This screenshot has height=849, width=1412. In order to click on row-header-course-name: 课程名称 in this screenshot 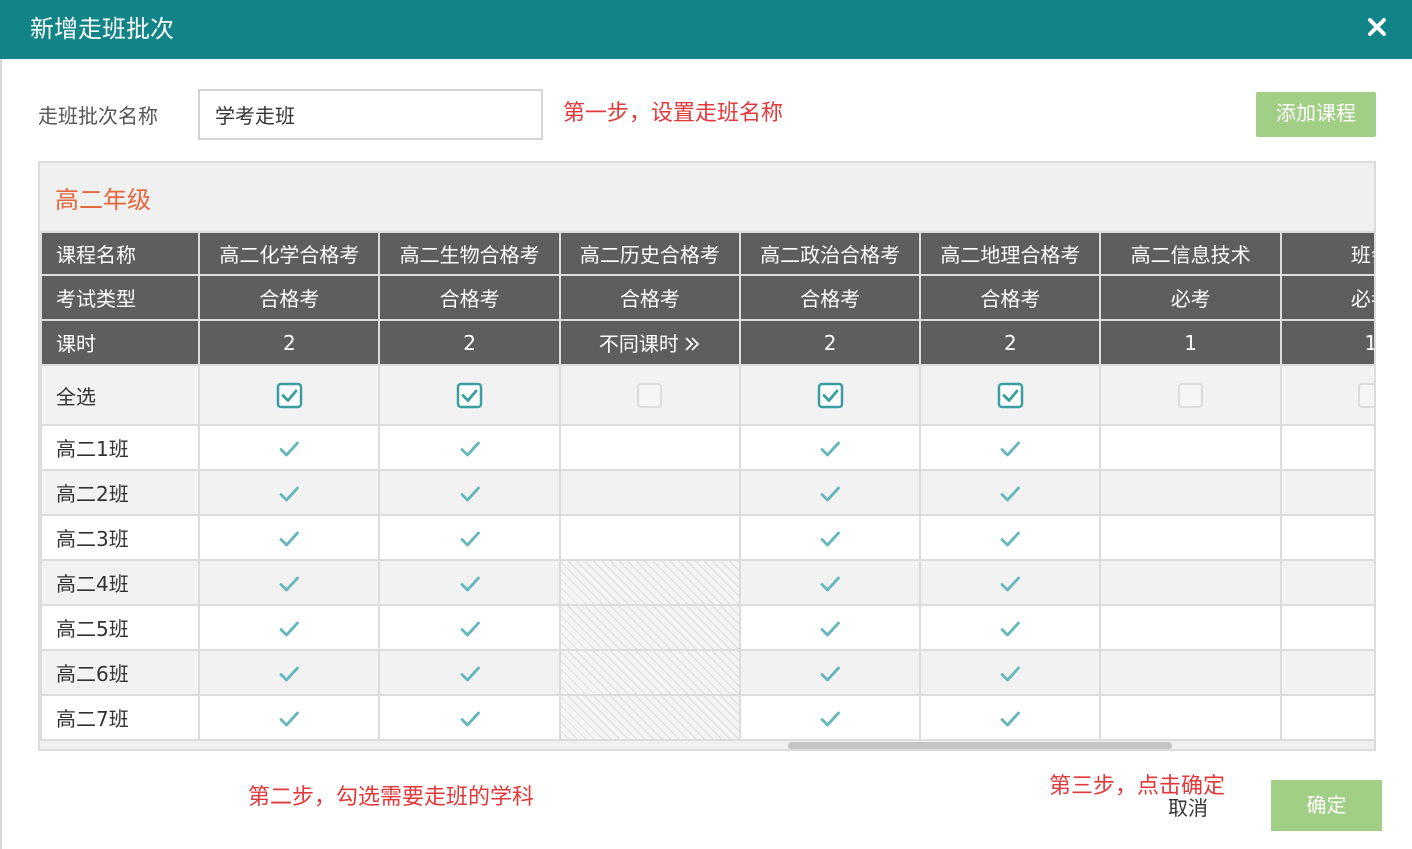, I will do `click(120, 253)`.